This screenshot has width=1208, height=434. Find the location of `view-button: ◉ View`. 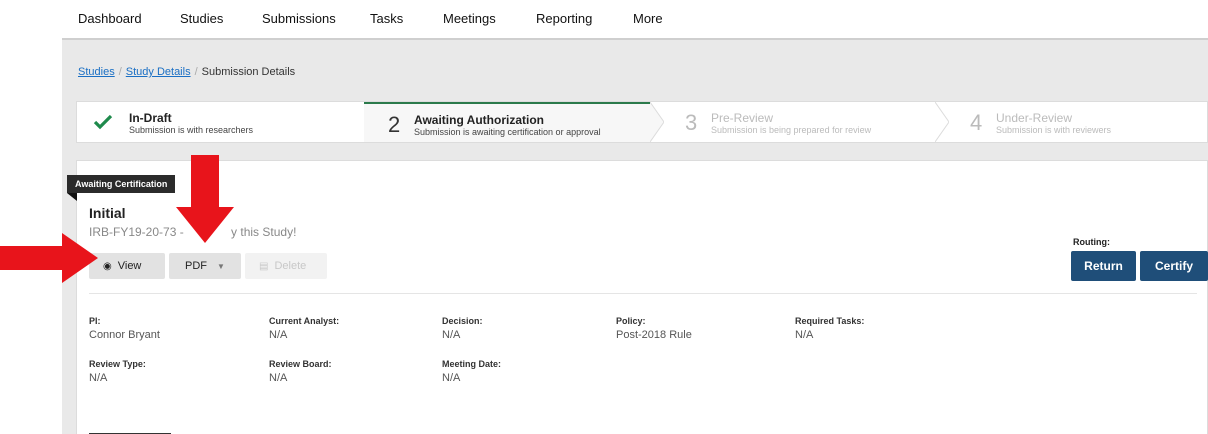

view-button: ◉ View is located at coordinates (127, 266).